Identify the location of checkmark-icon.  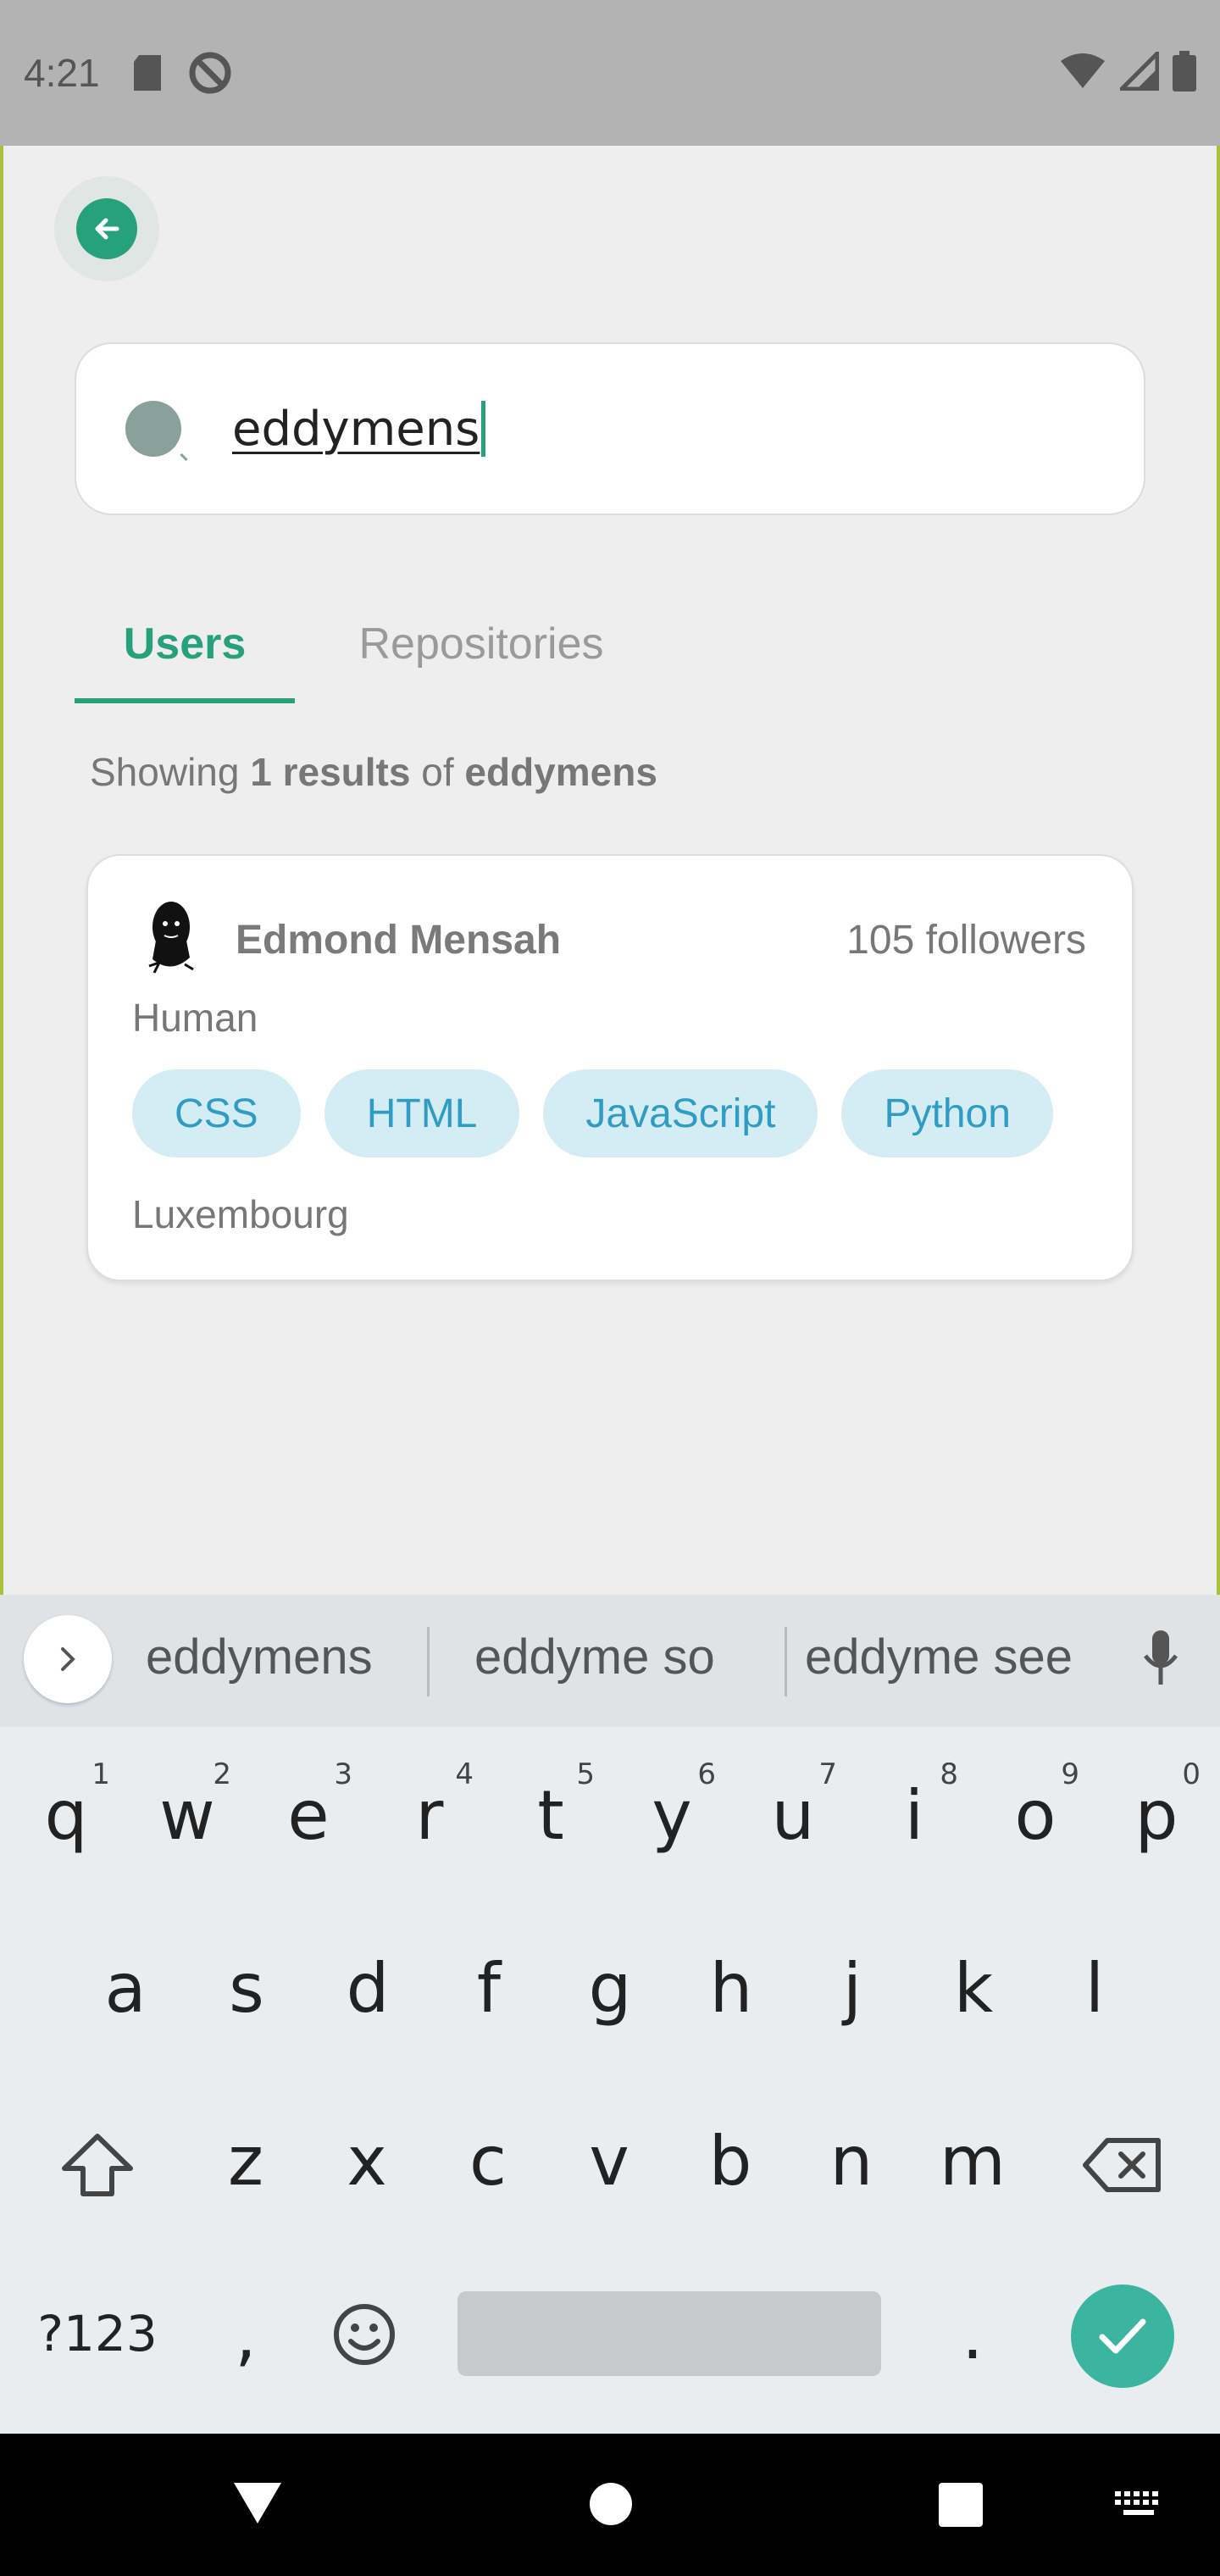
(1122, 2336).